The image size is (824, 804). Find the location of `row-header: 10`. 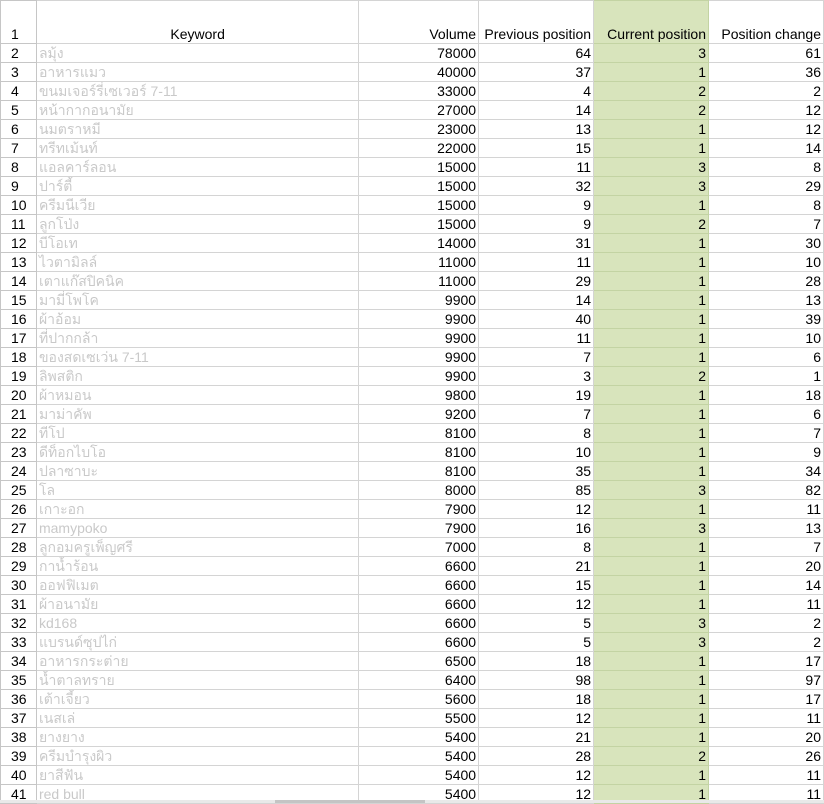

row-header: 10 is located at coordinates (18, 205).